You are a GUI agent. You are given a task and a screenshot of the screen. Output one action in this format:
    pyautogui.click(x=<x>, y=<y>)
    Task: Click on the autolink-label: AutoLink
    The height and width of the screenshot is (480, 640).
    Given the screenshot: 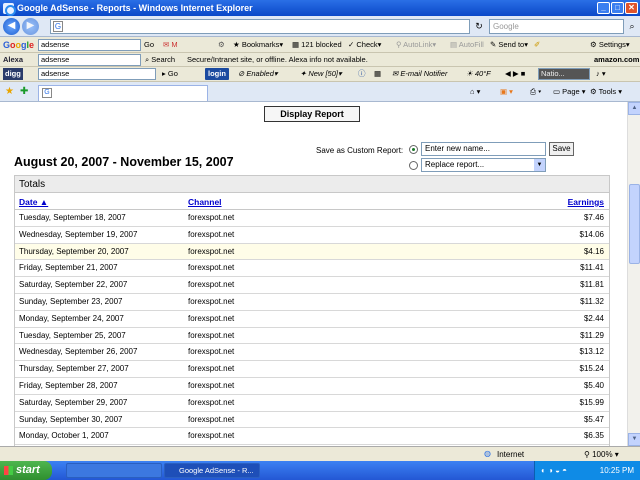 What is the action you would take?
    pyautogui.click(x=418, y=44)
    